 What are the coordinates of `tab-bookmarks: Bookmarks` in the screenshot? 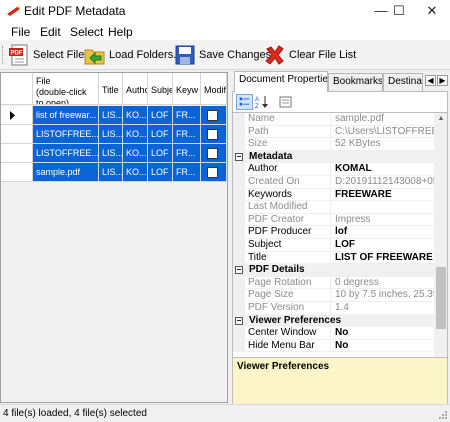 It's located at (355, 82).